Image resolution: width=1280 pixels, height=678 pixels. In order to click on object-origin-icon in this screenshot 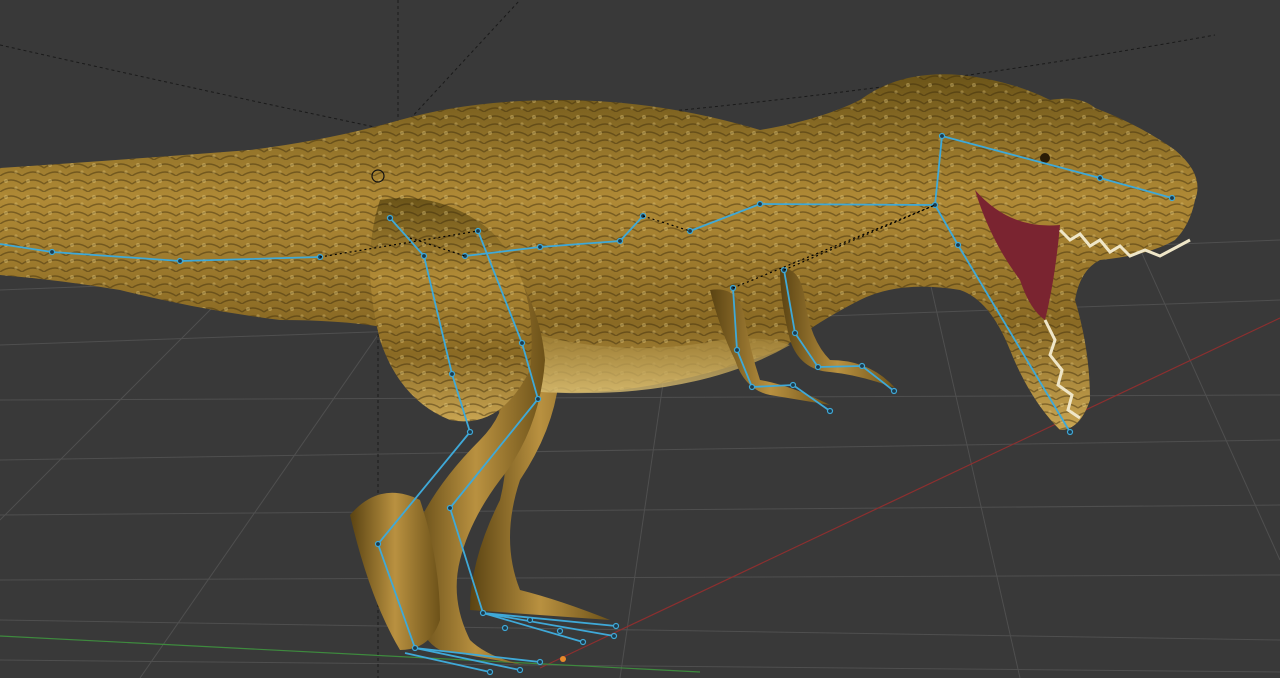, I will do `click(563, 659)`.